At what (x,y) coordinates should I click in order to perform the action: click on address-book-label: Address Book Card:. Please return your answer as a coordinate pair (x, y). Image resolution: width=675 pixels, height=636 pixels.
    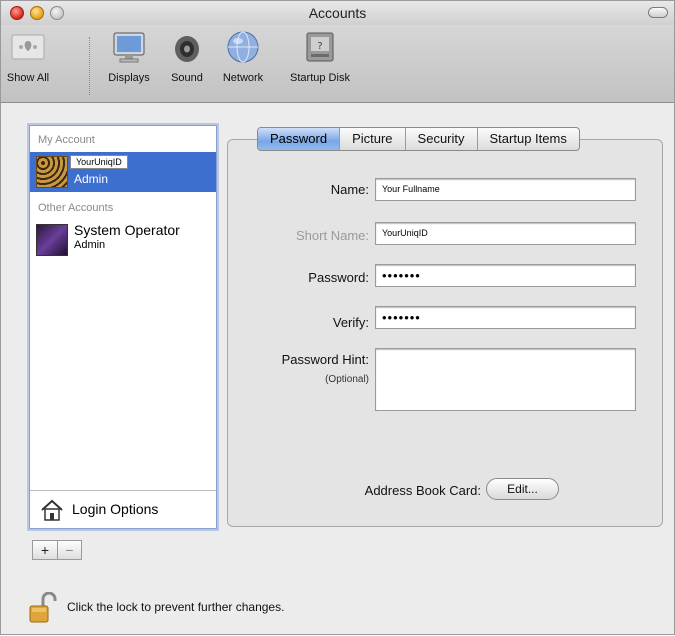
    Looking at the image, I should click on (422, 490).